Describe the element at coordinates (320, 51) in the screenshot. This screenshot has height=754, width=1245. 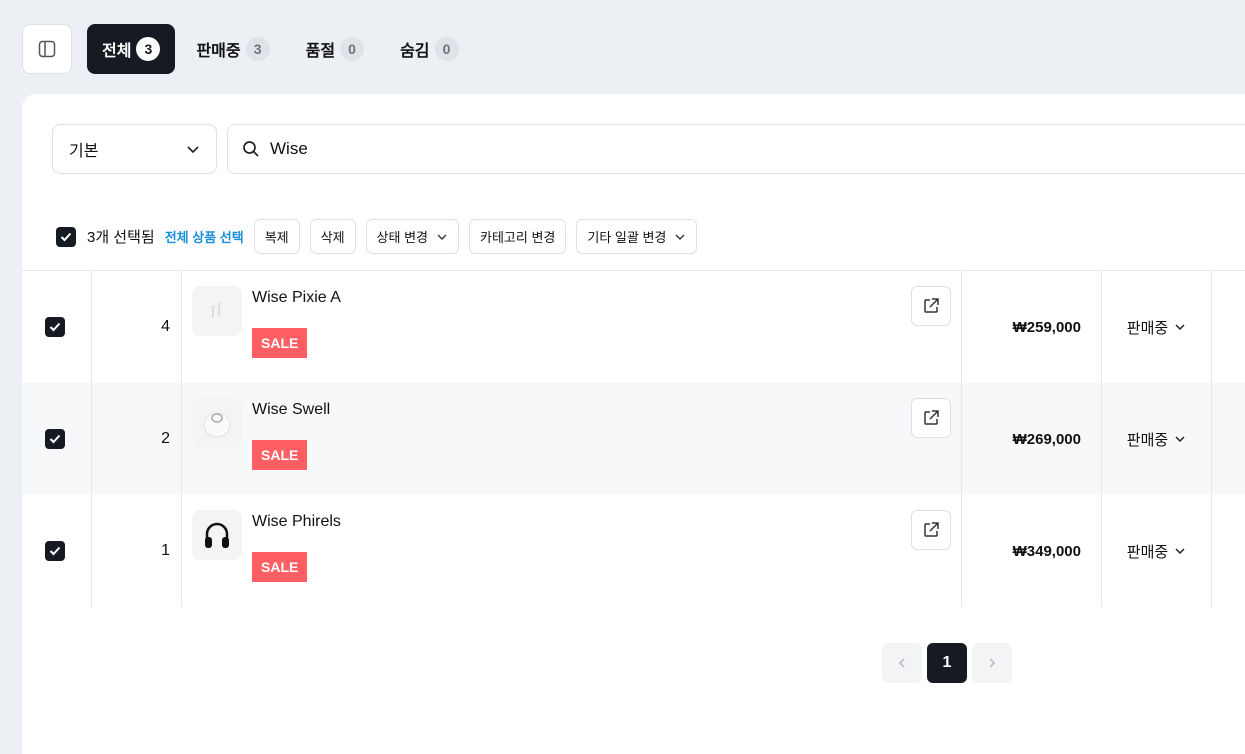
I see `tab-label: 품절` at that location.